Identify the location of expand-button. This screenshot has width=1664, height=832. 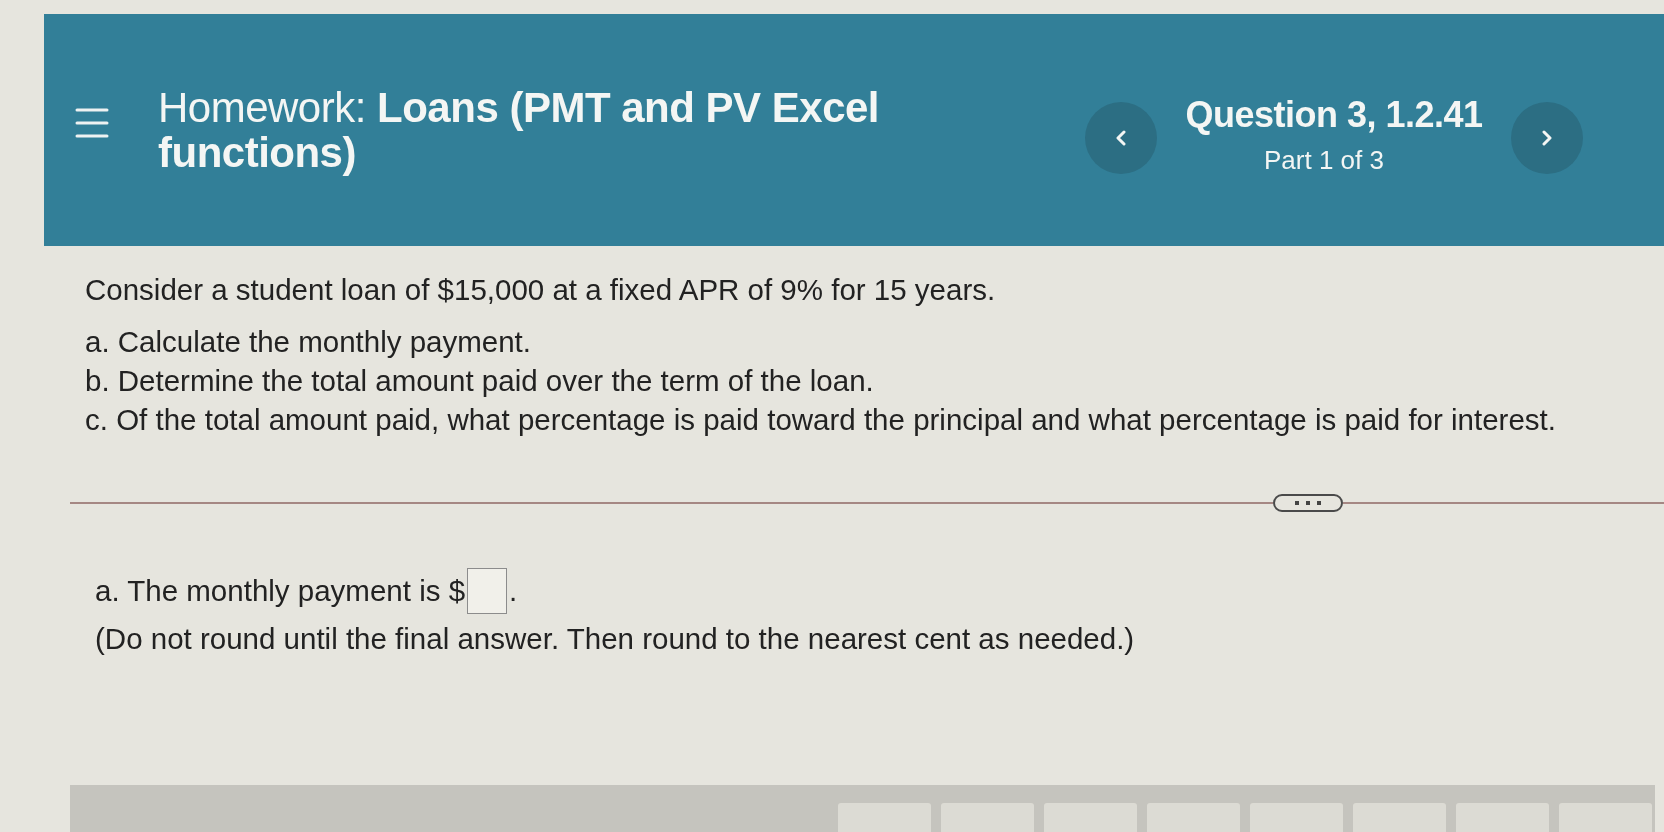
(1308, 503).